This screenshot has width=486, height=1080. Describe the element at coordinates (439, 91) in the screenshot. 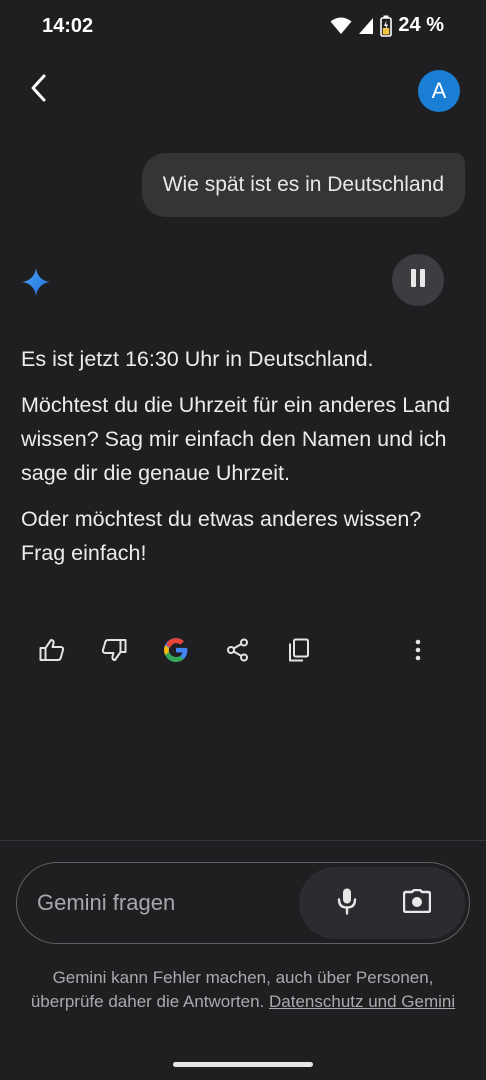

I see `account-avatar: A` at that location.